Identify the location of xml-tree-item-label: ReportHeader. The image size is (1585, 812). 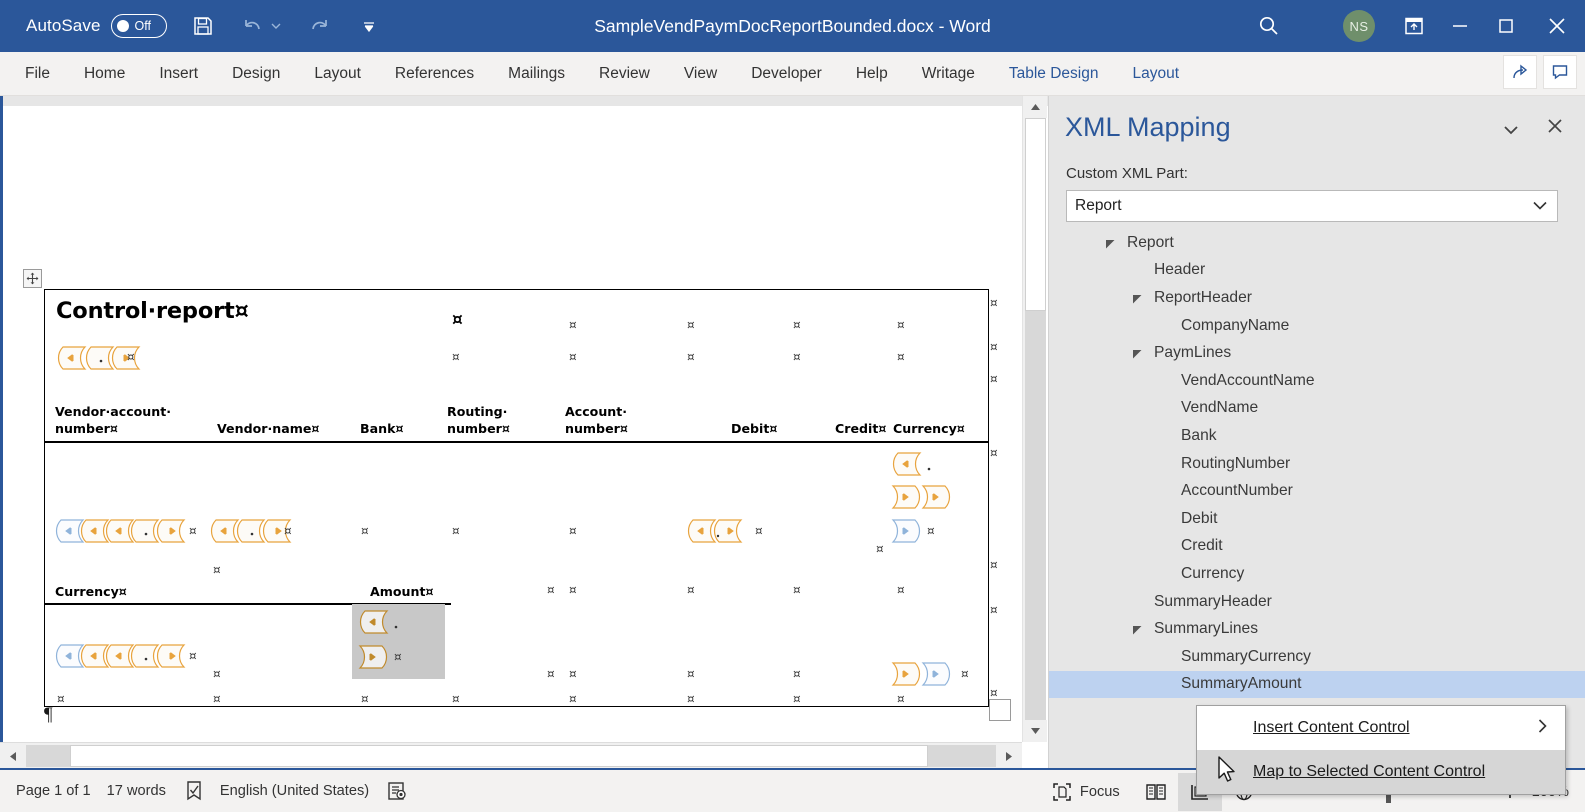
(1203, 297).